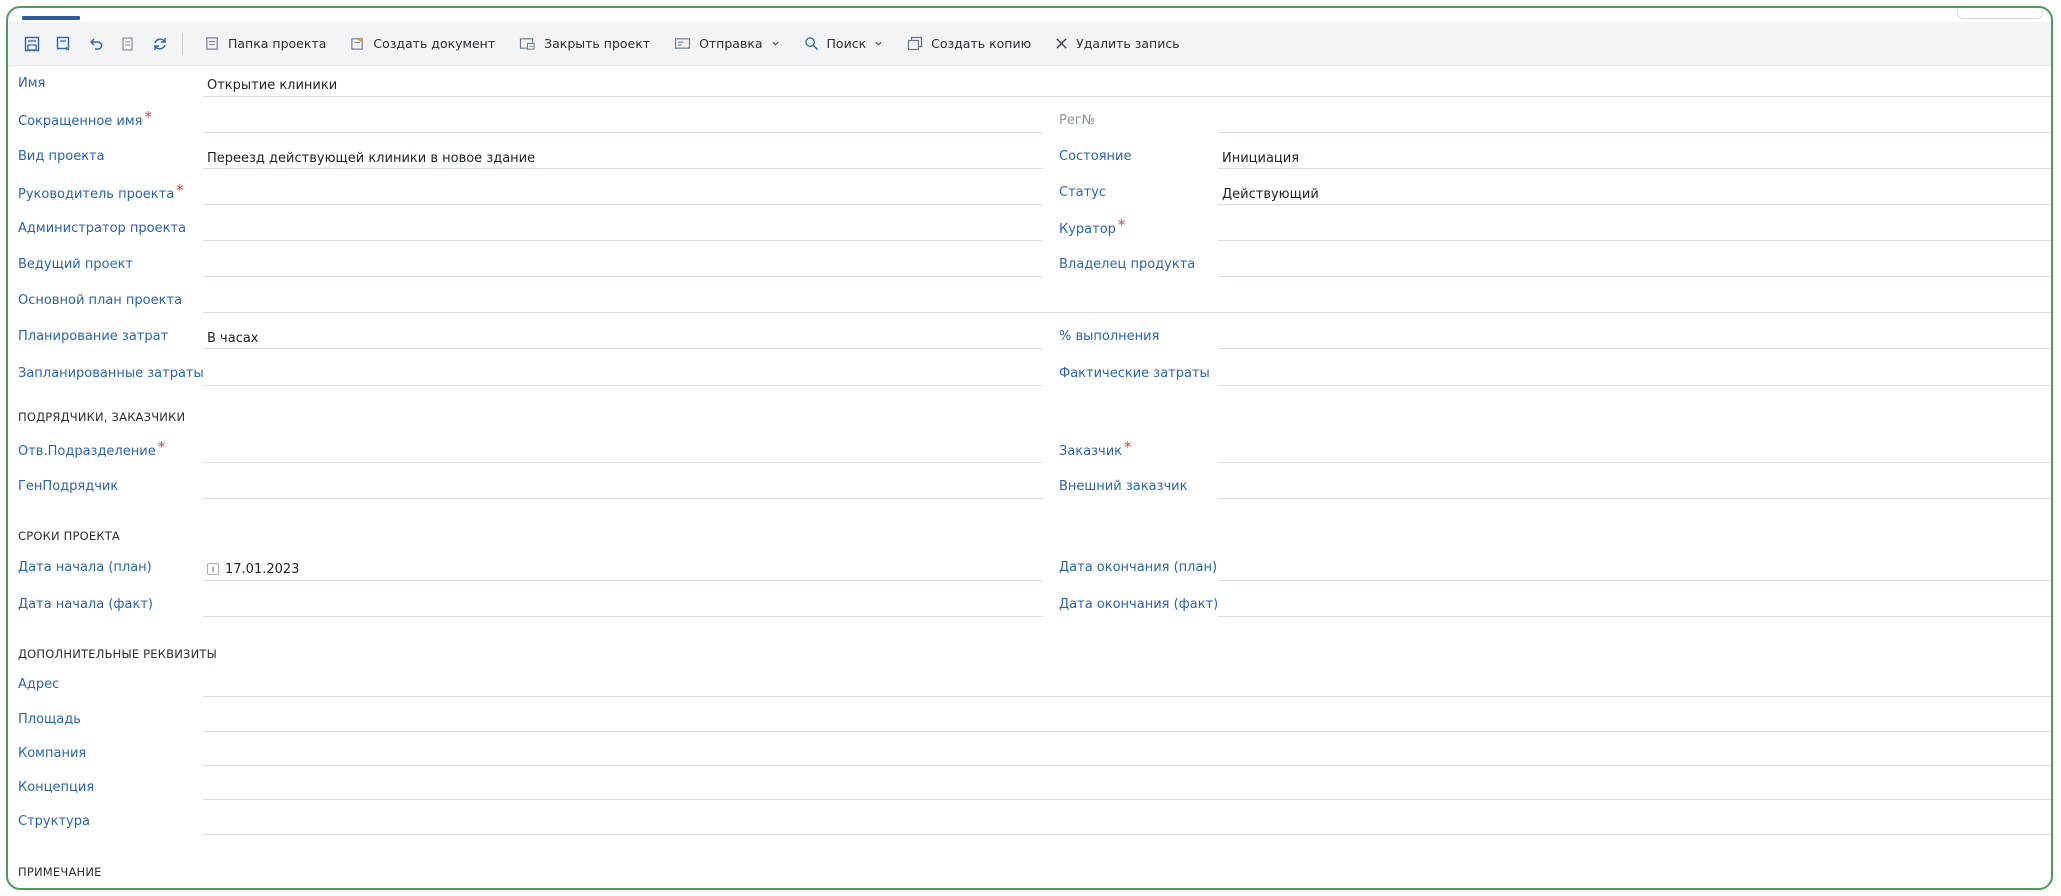 This screenshot has width=2061, height=896. What do you see at coordinates (1634, 204) in the screenshot?
I see `status-underline` at bounding box center [1634, 204].